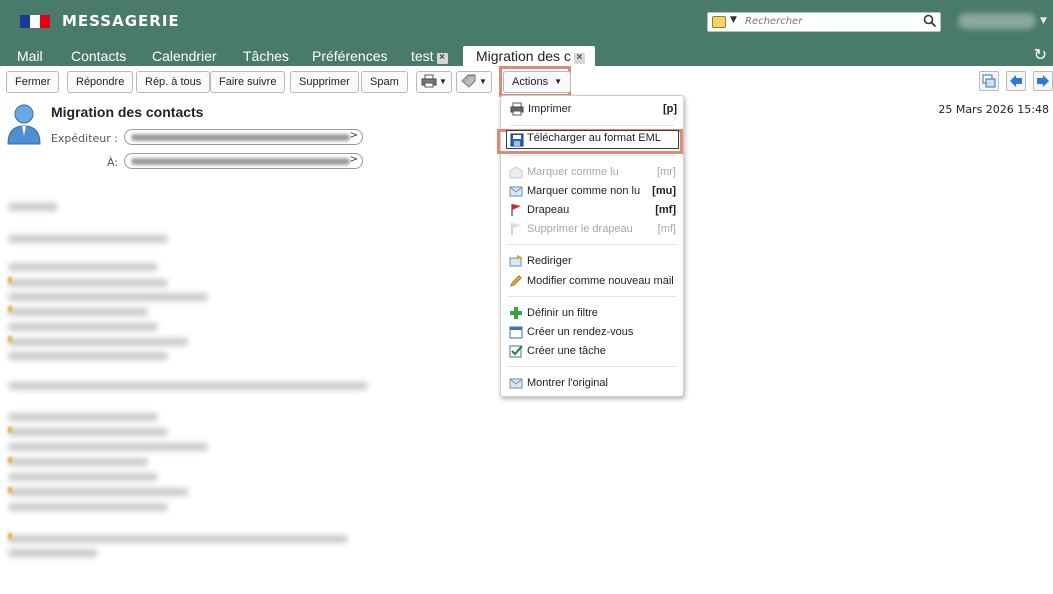 The height and width of the screenshot is (594, 1053). What do you see at coordinates (593, 109) in the screenshot?
I see `menu-item-print: Imprimer [p]` at bounding box center [593, 109].